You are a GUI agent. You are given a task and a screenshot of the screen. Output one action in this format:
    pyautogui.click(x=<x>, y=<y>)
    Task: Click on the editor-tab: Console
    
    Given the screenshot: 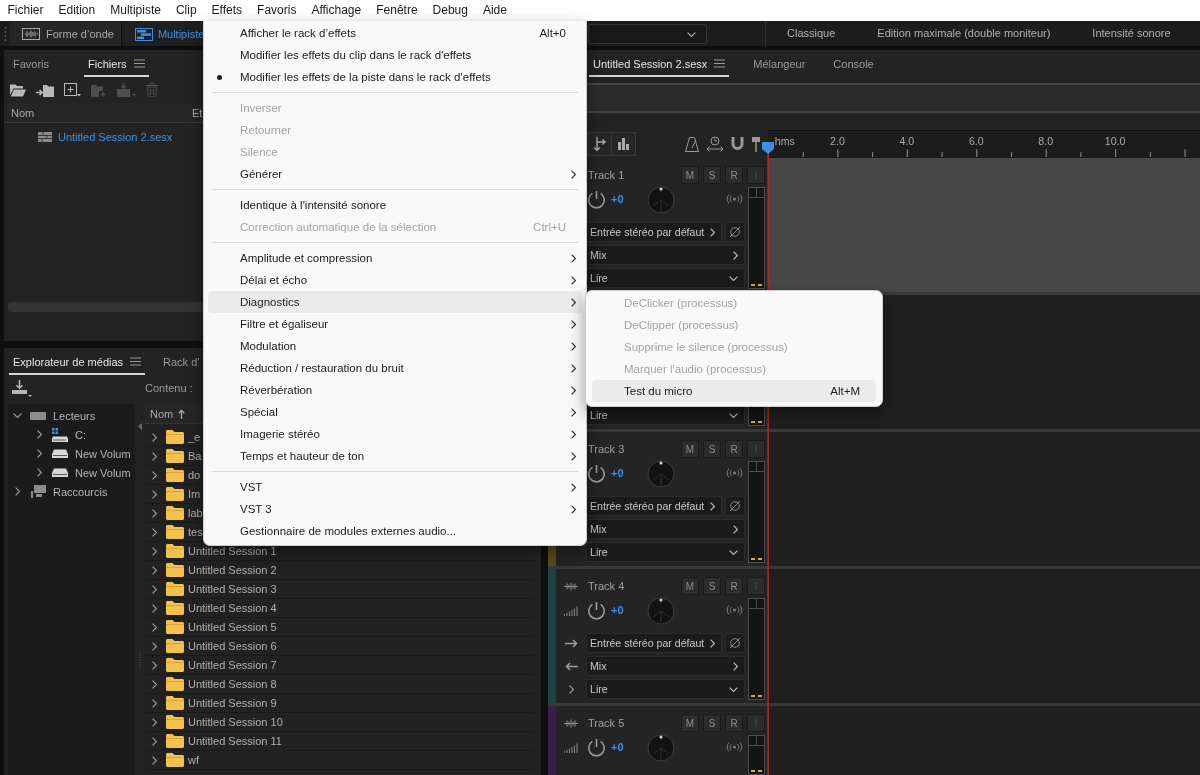 What is the action you would take?
    pyautogui.click(x=853, y=63)
    